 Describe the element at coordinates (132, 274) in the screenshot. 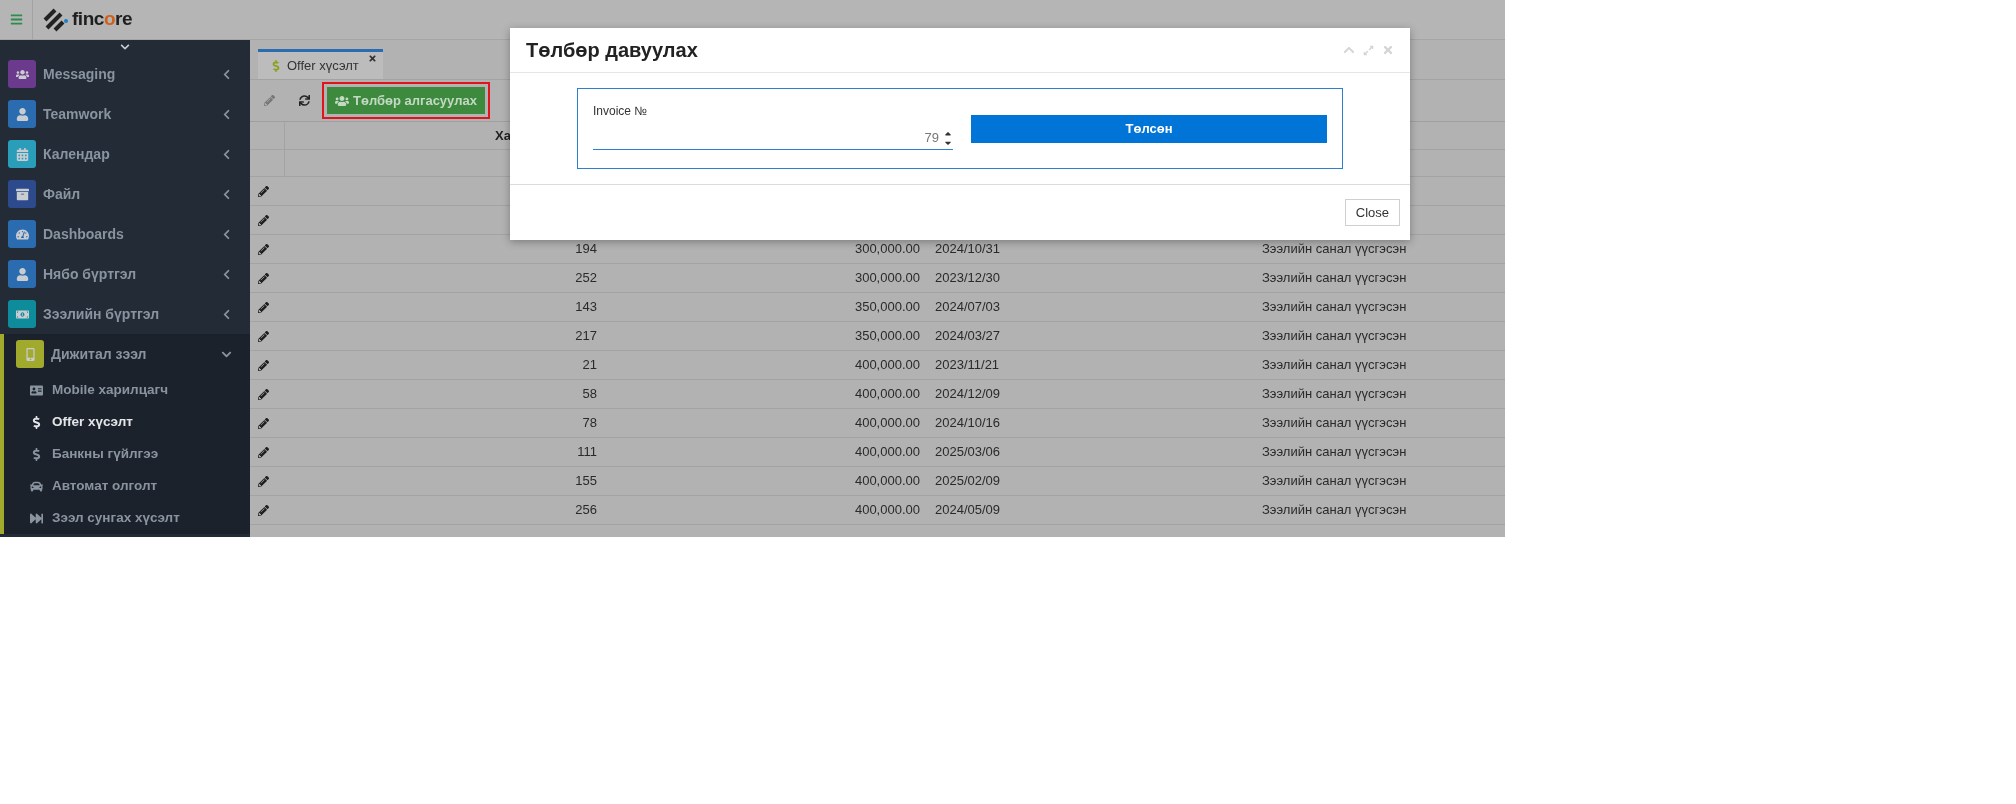

I see `sidebar-item: Нябо бүртгэл` at that location.